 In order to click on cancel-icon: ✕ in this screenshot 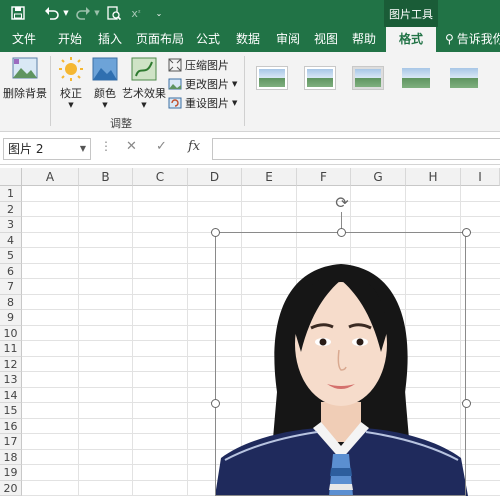, I will do `click(131, 146)`.